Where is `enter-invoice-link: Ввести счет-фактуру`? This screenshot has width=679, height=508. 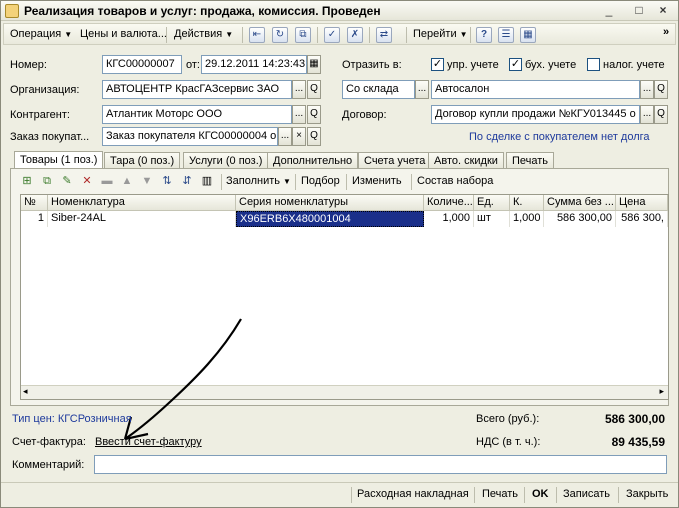 enter-invoice-link: Ввести счет-фактуру is located at coordinates (148, 442).